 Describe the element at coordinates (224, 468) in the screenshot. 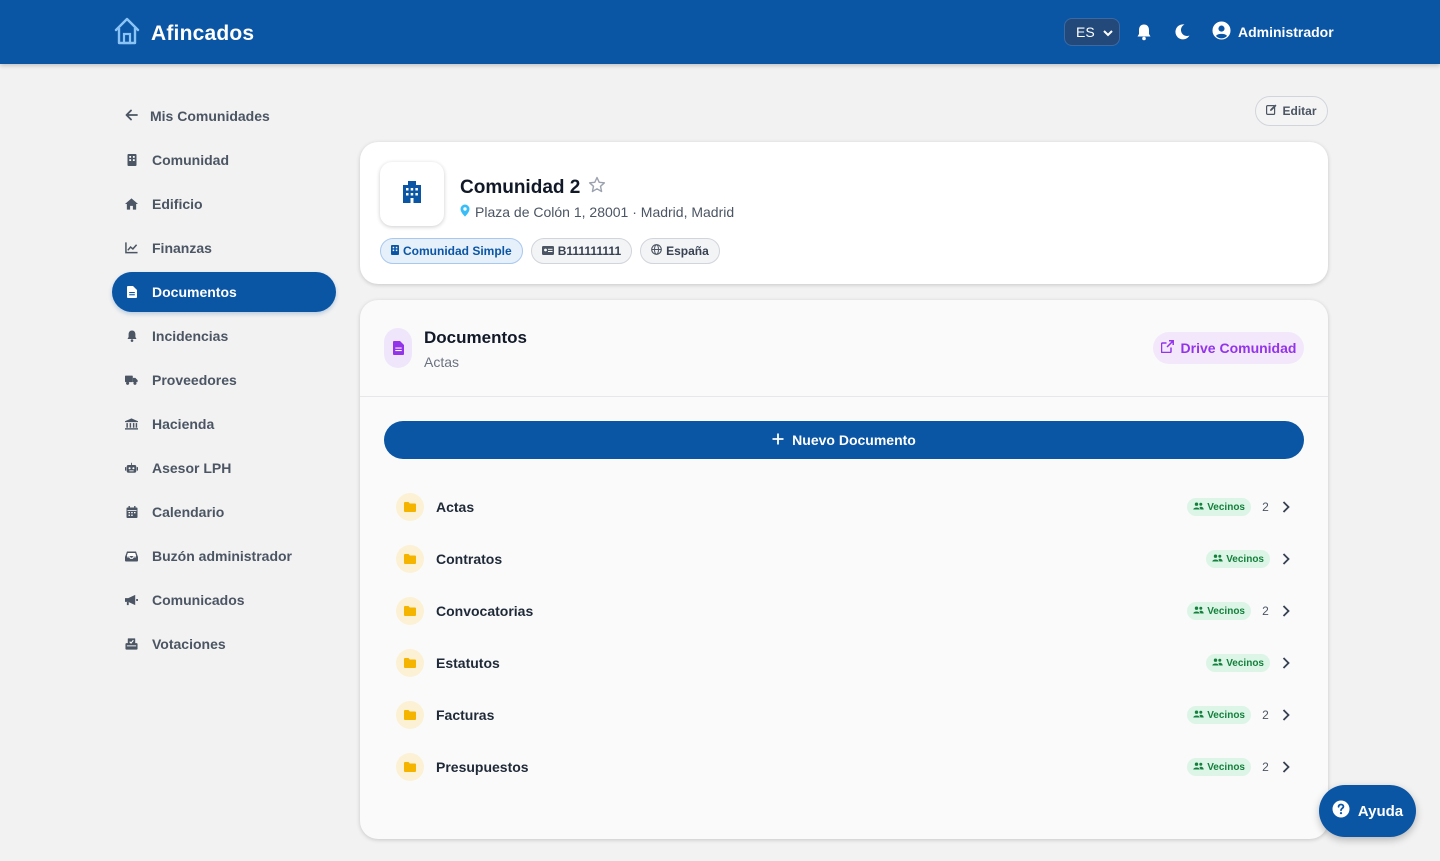

I see `sidebar-item-asesor-lph: Asesor LPH` at that location.